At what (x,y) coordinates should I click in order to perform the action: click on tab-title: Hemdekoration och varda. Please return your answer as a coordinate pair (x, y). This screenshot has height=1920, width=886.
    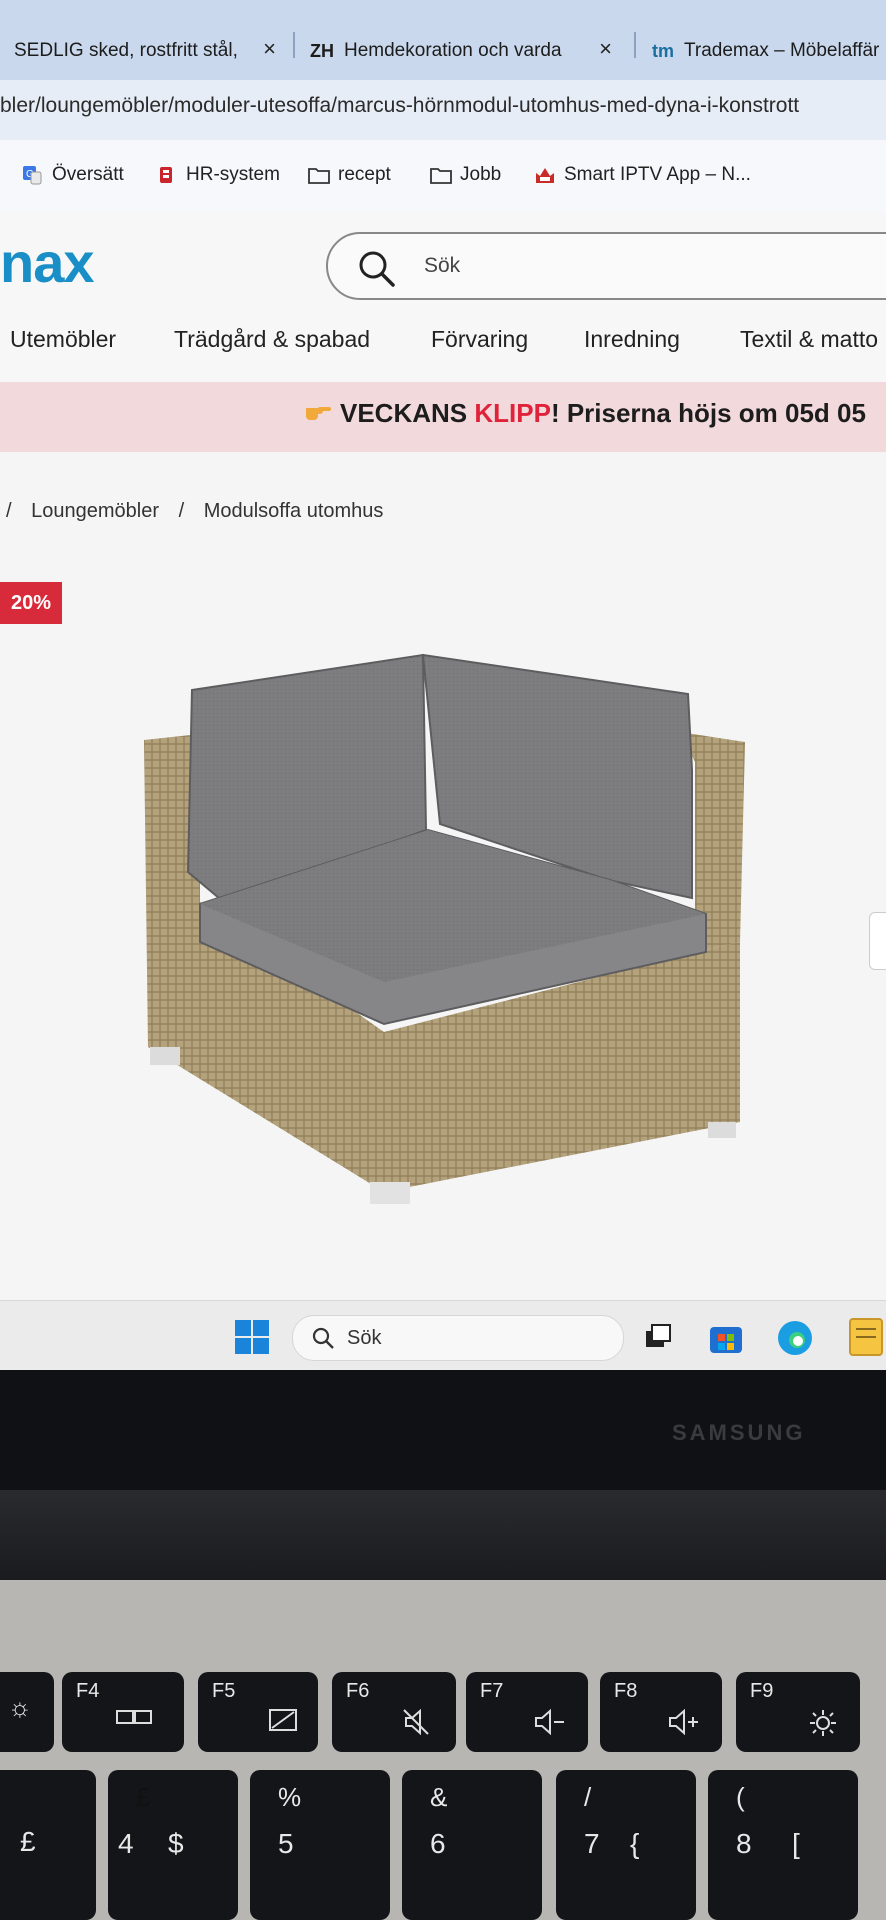
    Looking at the image, I should click on (453, 50).